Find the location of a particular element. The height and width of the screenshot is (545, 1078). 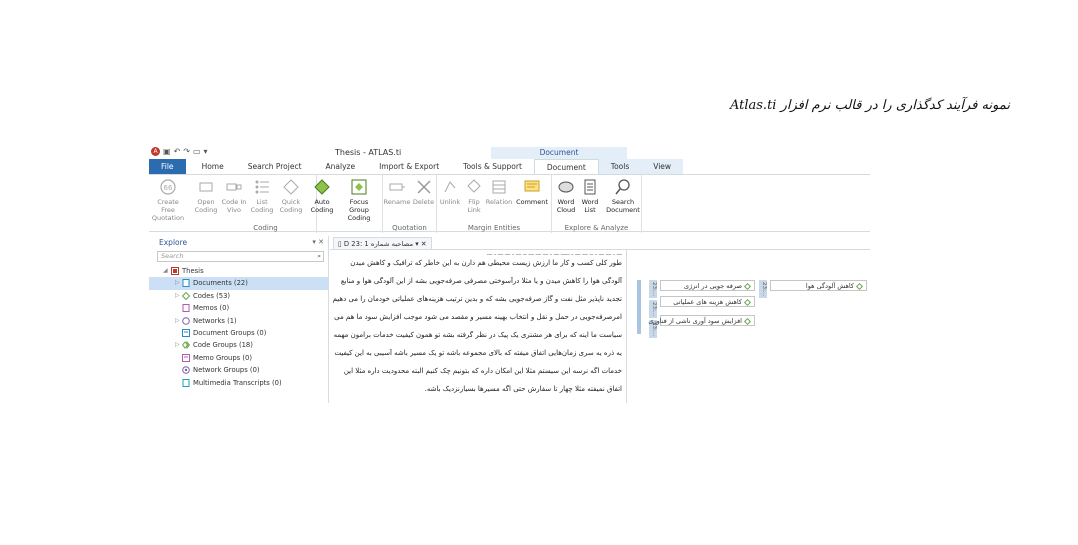

panel-pin-close-icon: ▾ ✕ is located at coordinates (318, 242).